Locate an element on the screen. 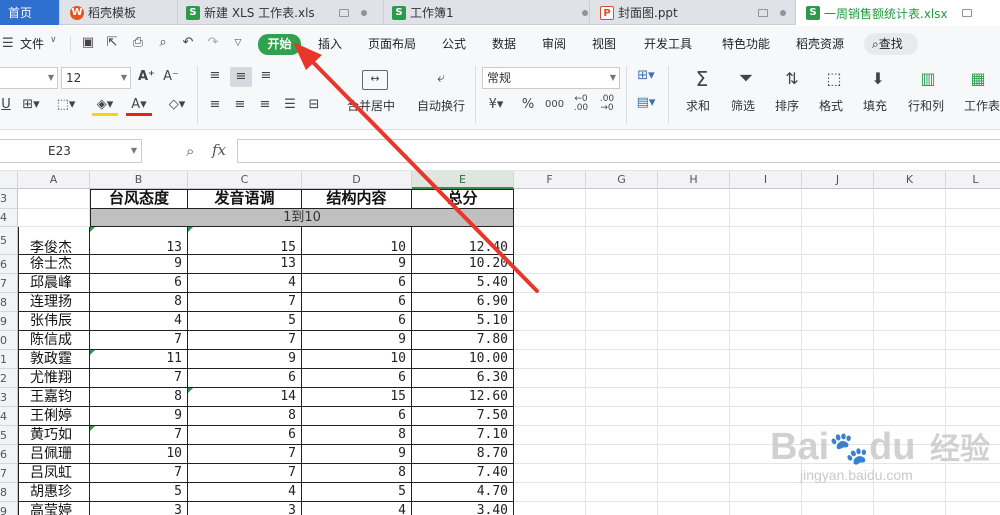 The image size is (1000, 515). watermark-brand2: du is located at coordinates (892, 447).